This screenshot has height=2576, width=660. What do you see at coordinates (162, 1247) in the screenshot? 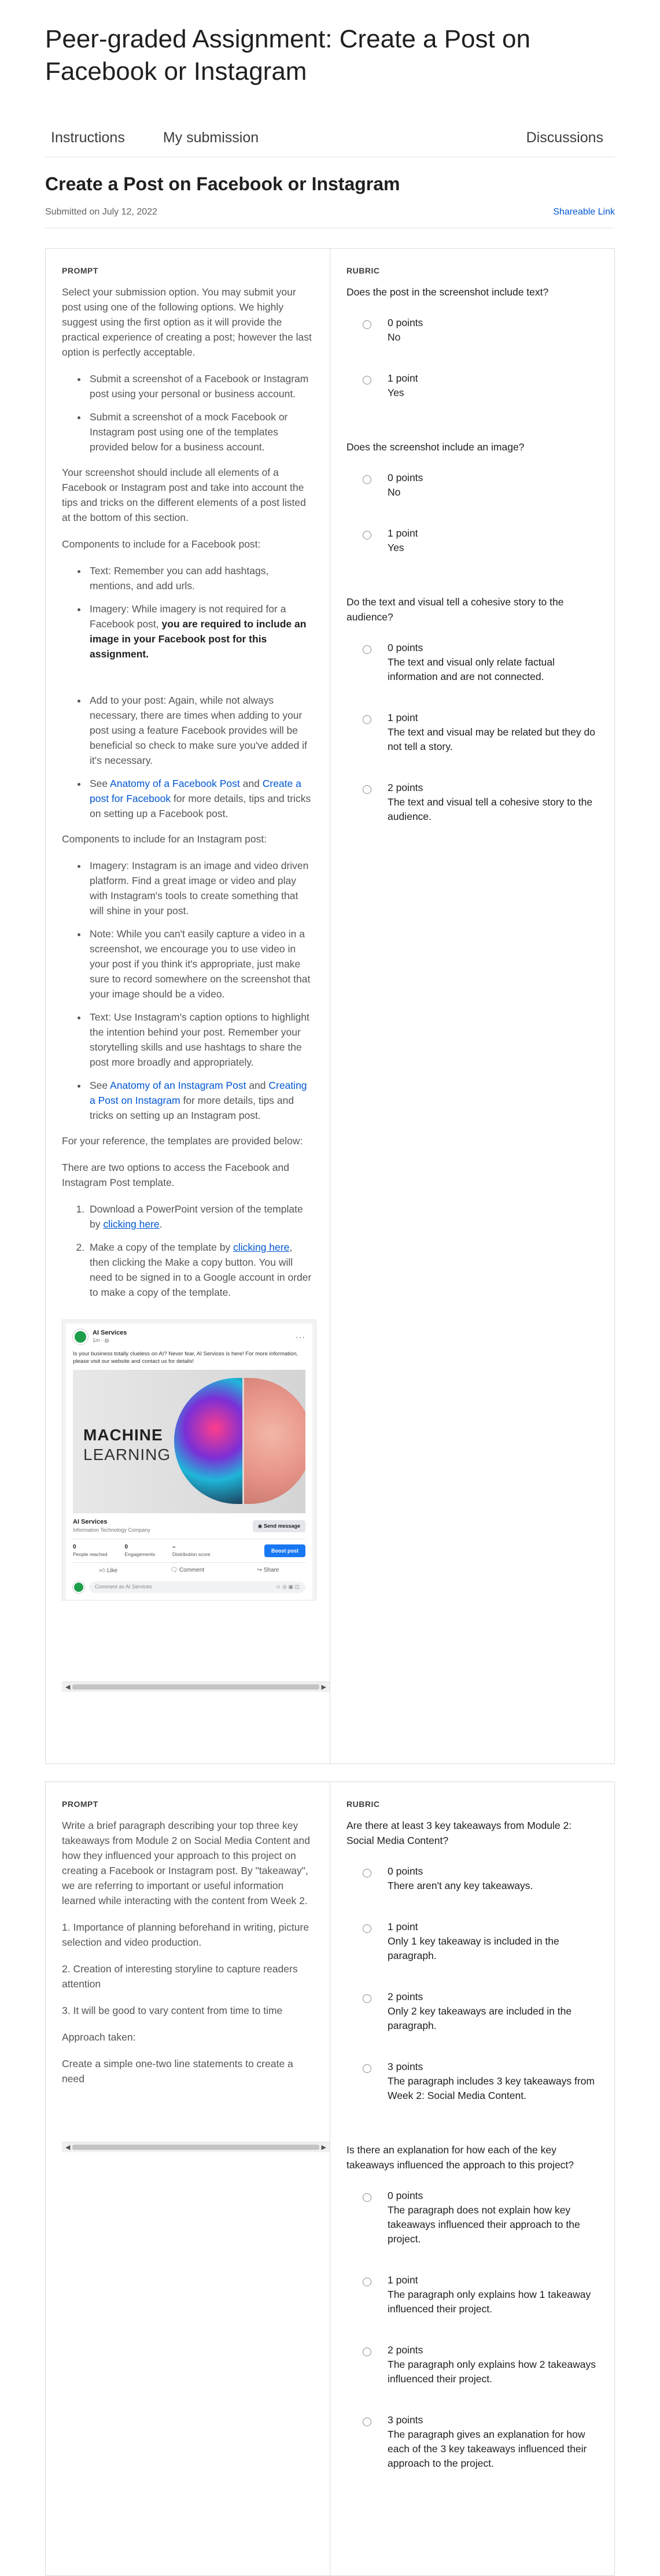
I see `list-item-text: Make a copy of the template by` at bounding box center [162, 1247].